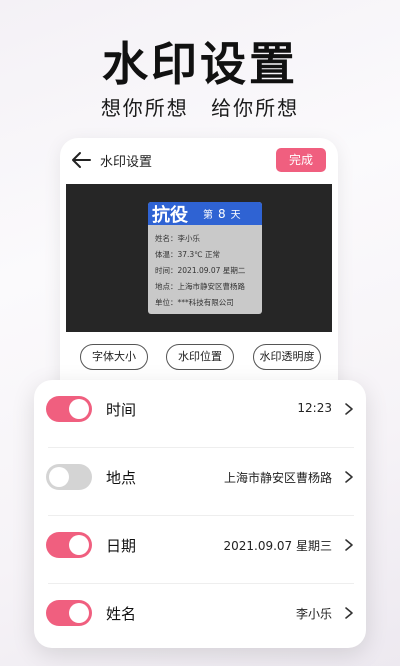 The height and width of the screenshot is (666, 400). Describe the element at coordinates (200, 414) in the screenshot. I see `setting-row-time: 时间 12:23` at that location.